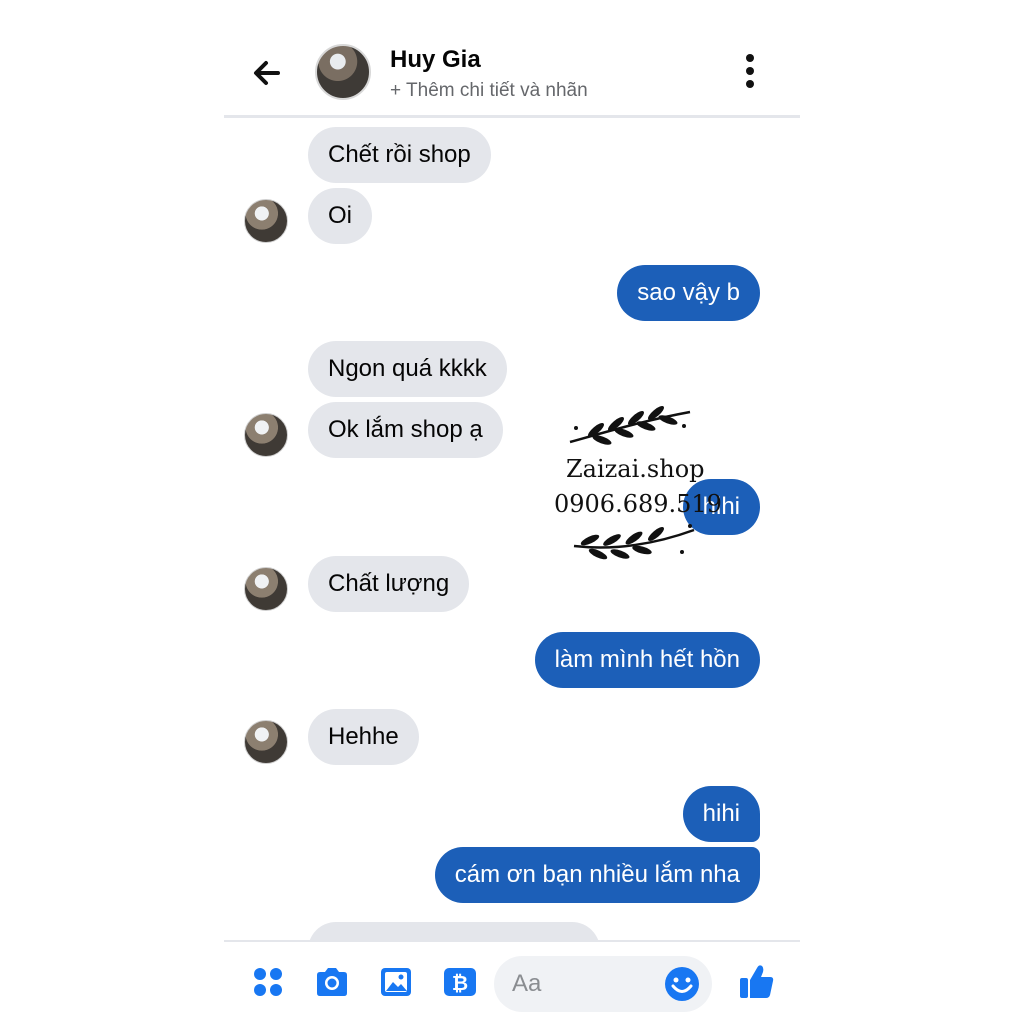 The height and width of the screenshot is (1024, 1024). What do you see at coordinates (389, 584) in the screenshot?
I see `message-incoming: Chất lượng` at bounding box center [389, 584].